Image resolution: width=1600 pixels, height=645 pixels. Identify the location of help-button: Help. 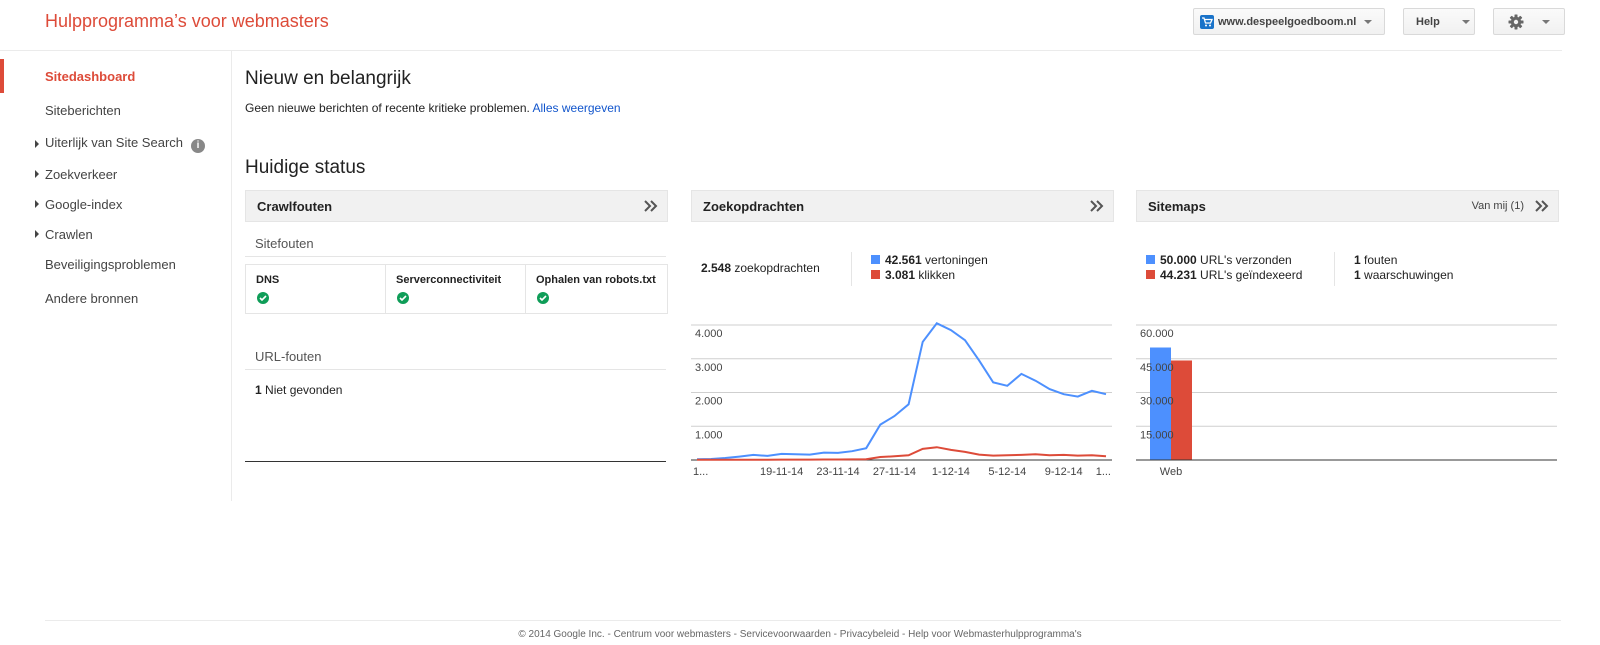
(1439, 21).